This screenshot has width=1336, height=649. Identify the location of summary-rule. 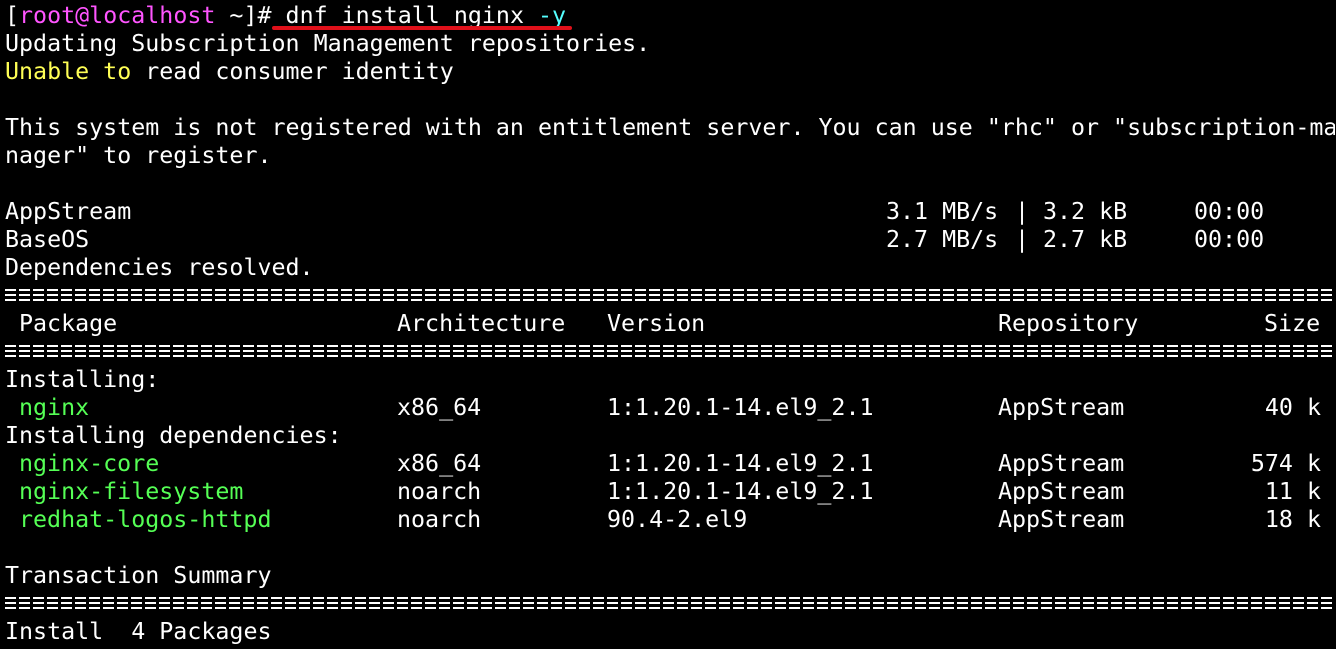
(670, 604).